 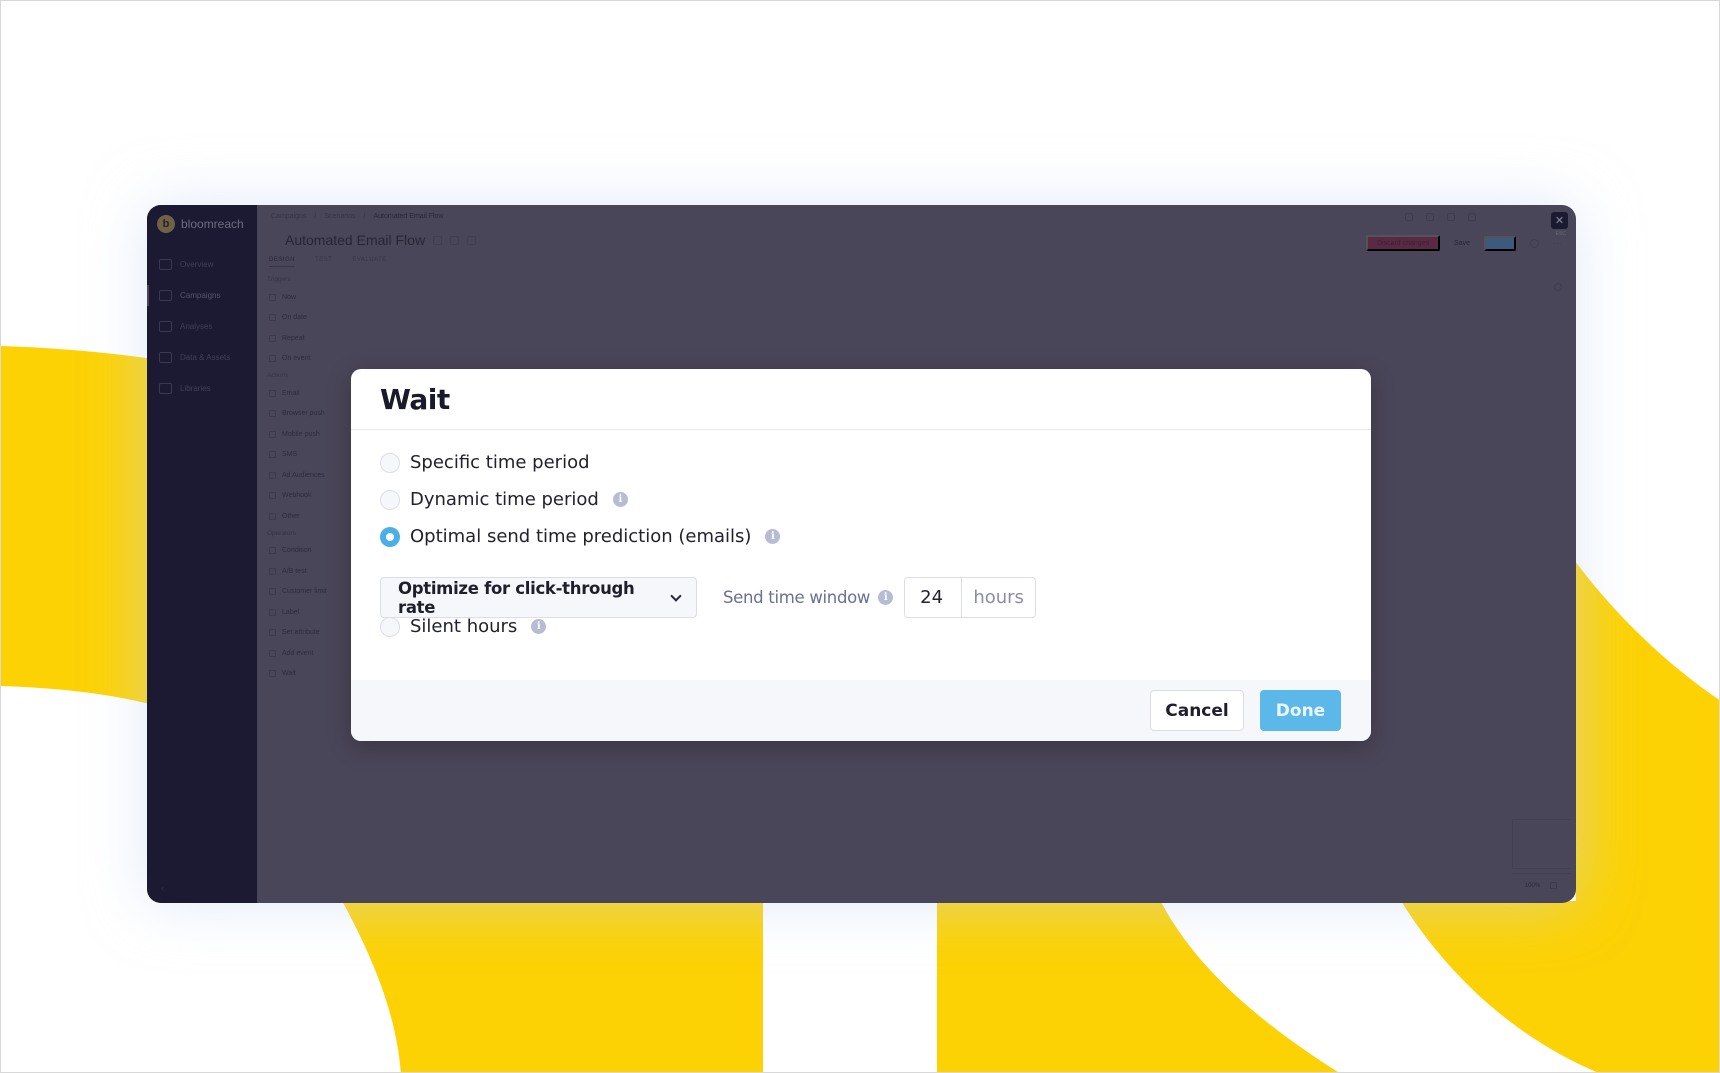 I want to click on dialog-footer: Cancel Done, so click(x=861, y=710).